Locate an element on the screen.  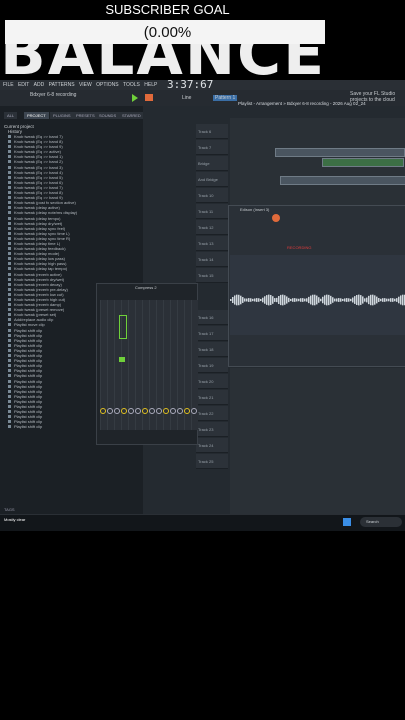
track-header: Track 6 is located at coordinates (212, 131).